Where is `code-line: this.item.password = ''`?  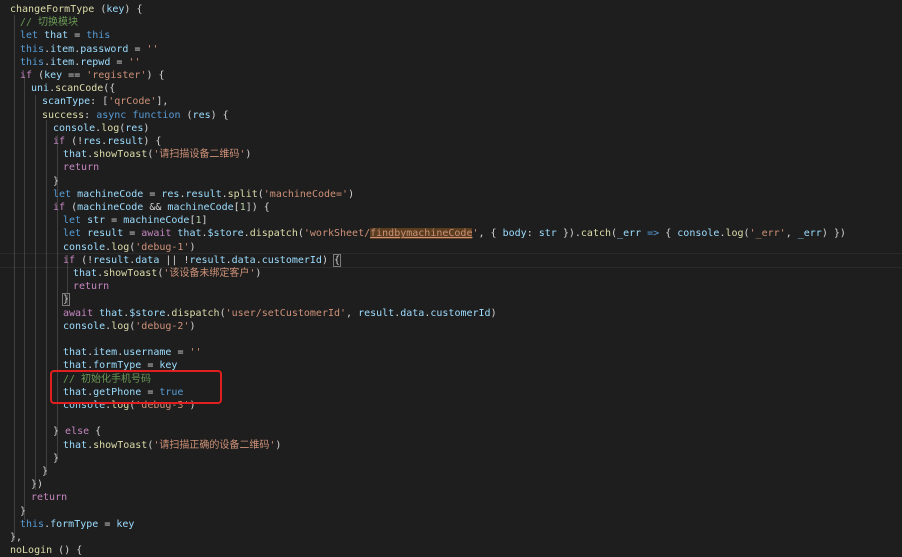 code-line: this.item.password = '' is located at coordinates (89, 49).